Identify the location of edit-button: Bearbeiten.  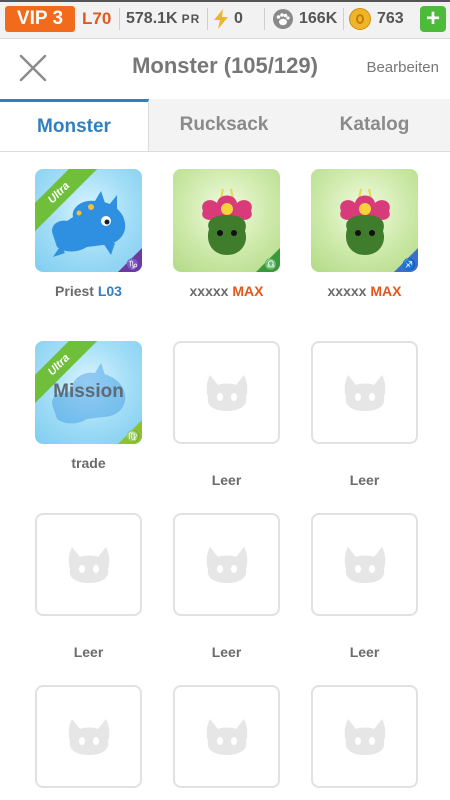
(402, 67).